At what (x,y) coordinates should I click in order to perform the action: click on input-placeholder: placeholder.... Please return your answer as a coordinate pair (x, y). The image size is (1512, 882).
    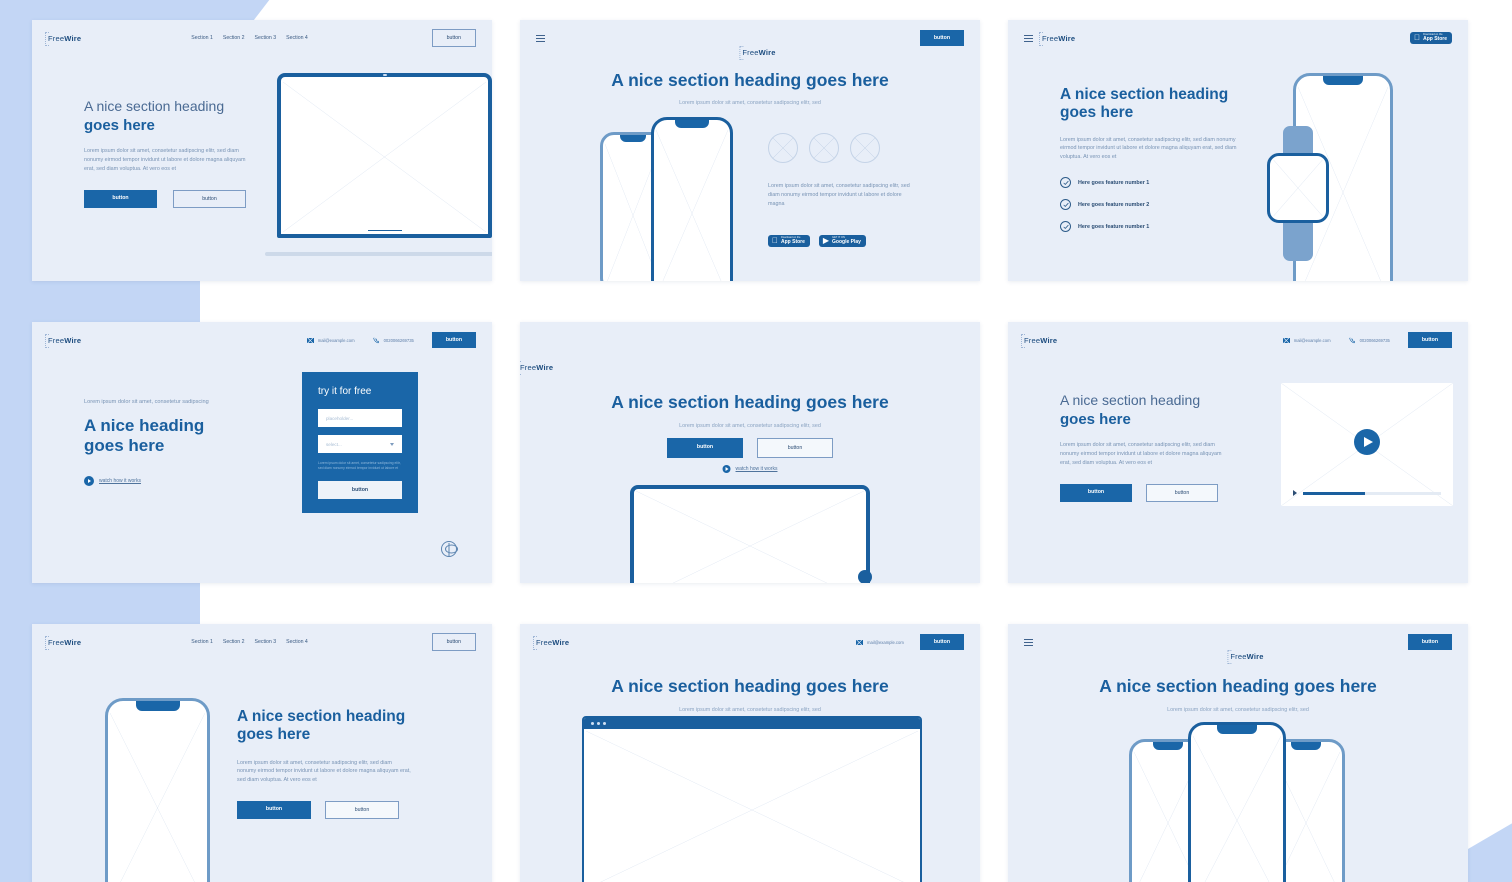
    Looking at the image, I should click on (340, 418).